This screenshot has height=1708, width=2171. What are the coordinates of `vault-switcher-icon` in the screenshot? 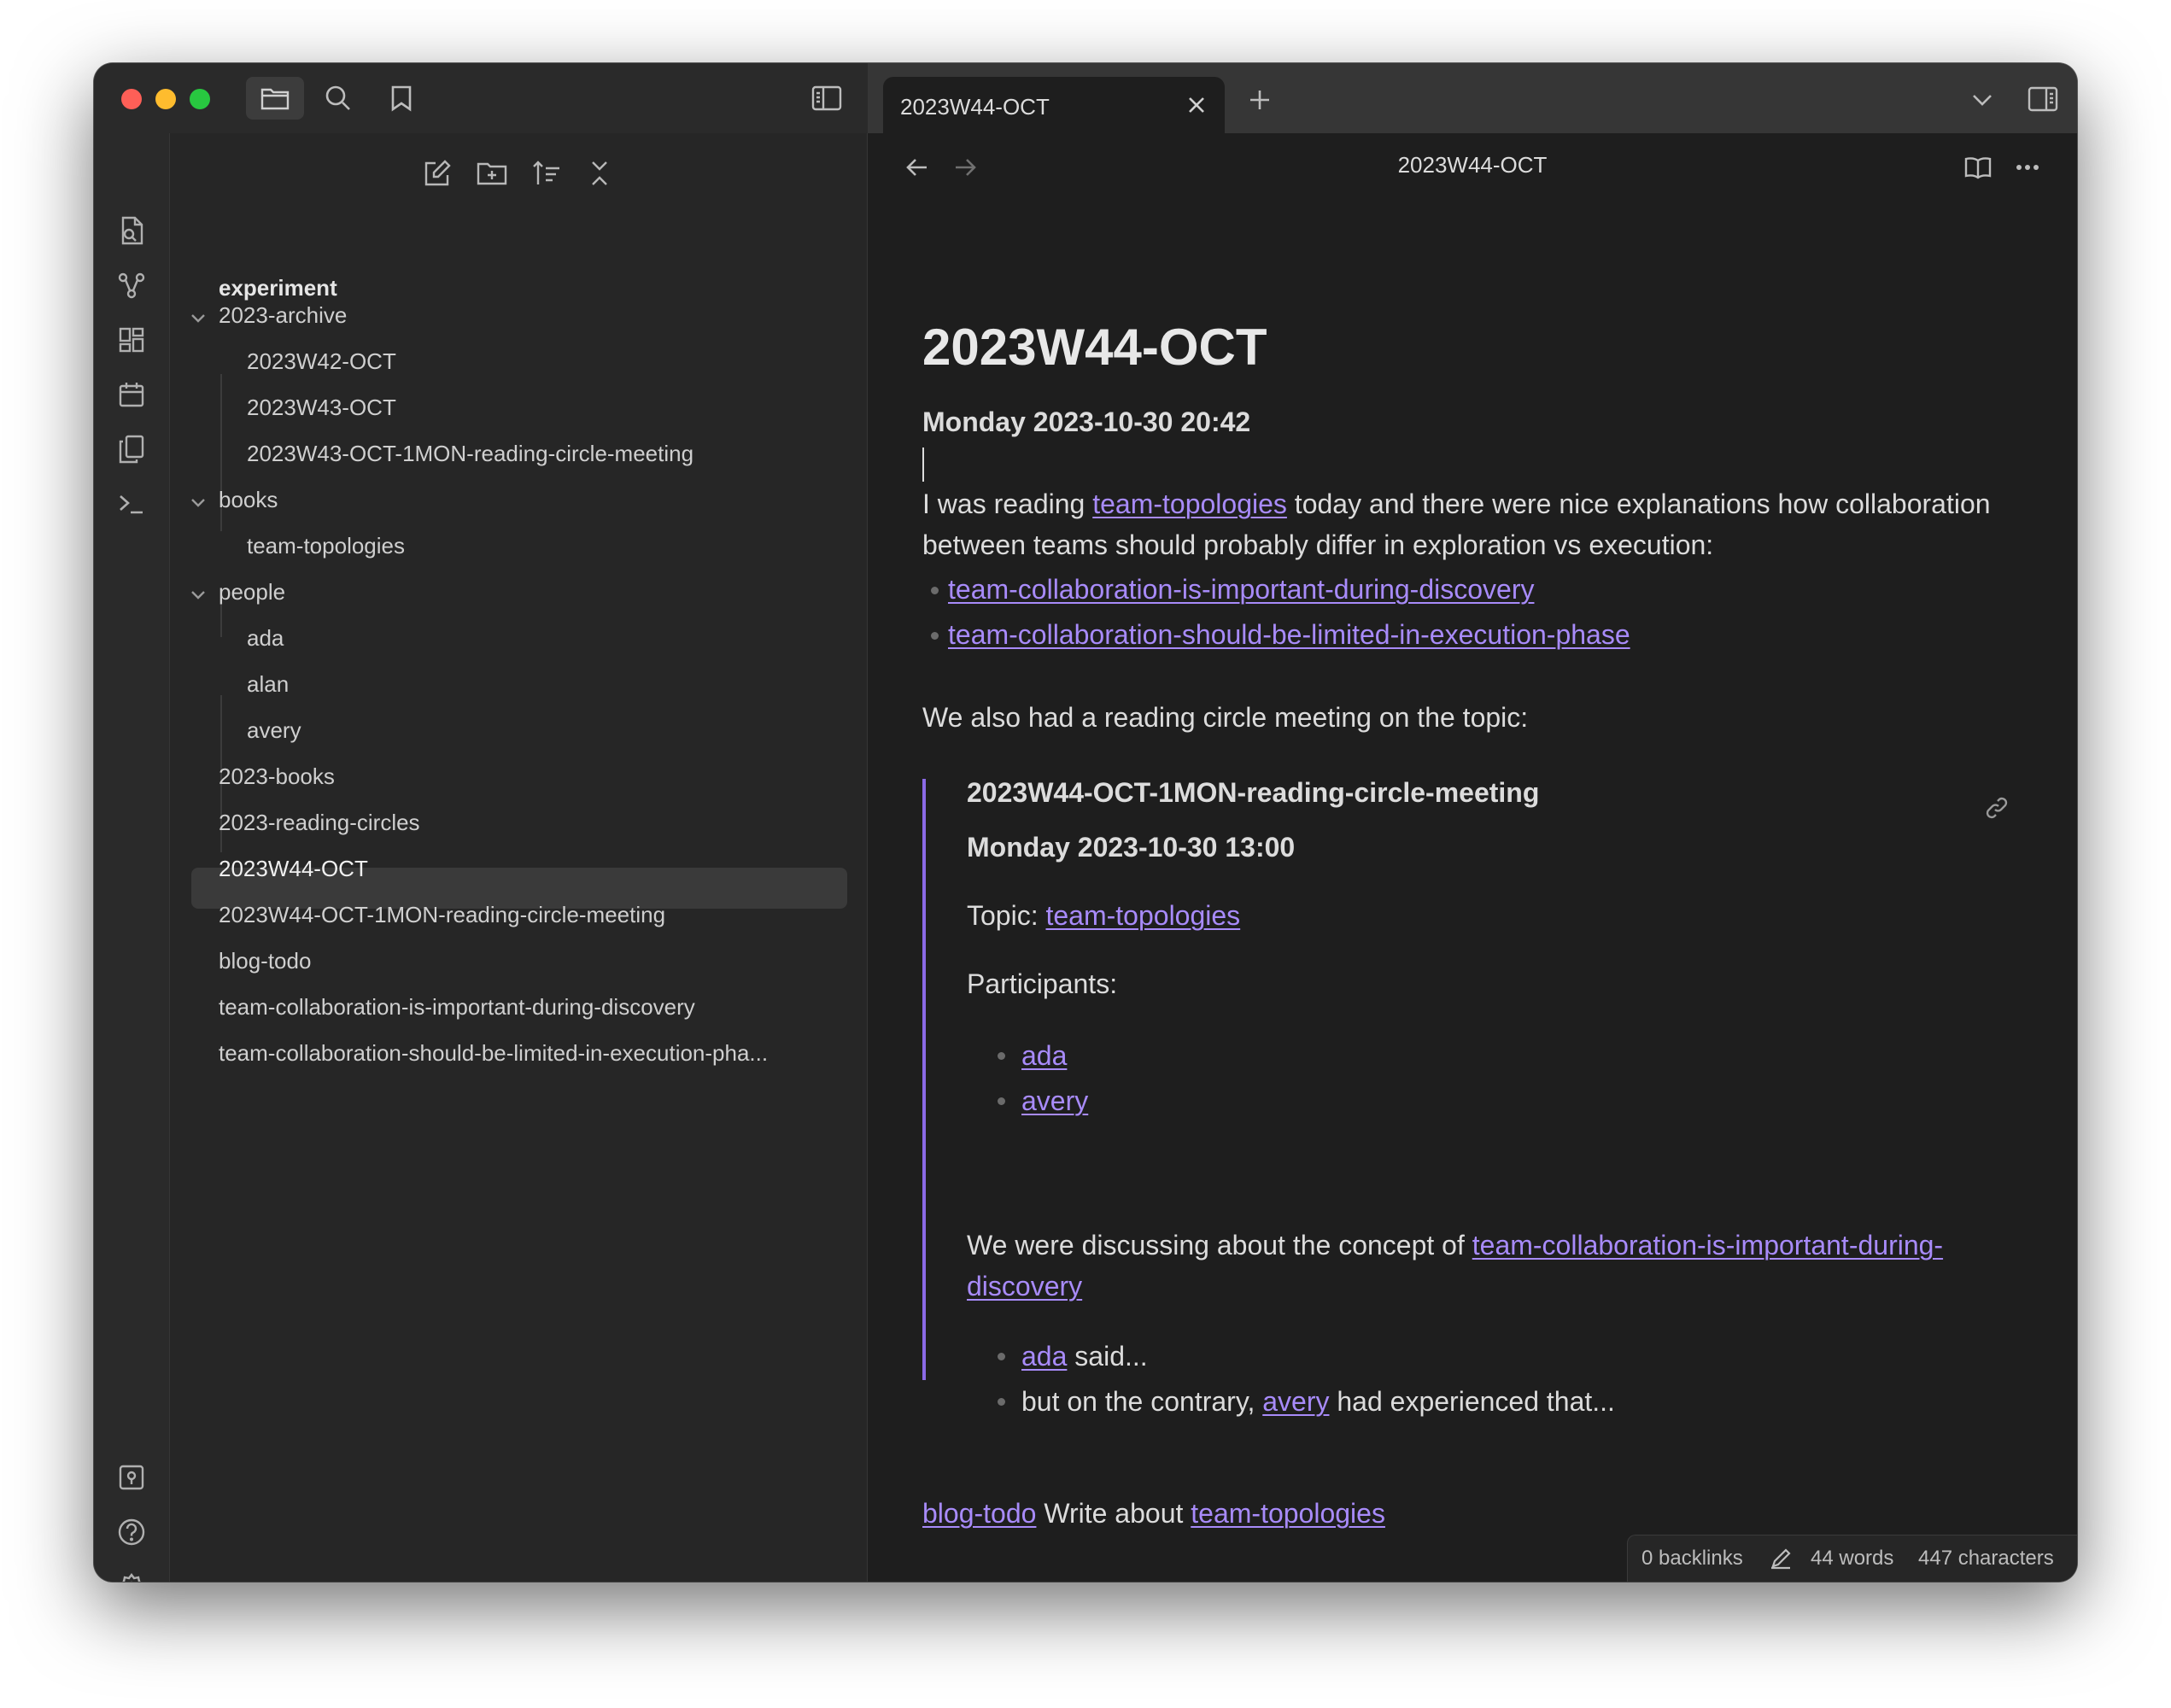 It's located at (131, 1477).